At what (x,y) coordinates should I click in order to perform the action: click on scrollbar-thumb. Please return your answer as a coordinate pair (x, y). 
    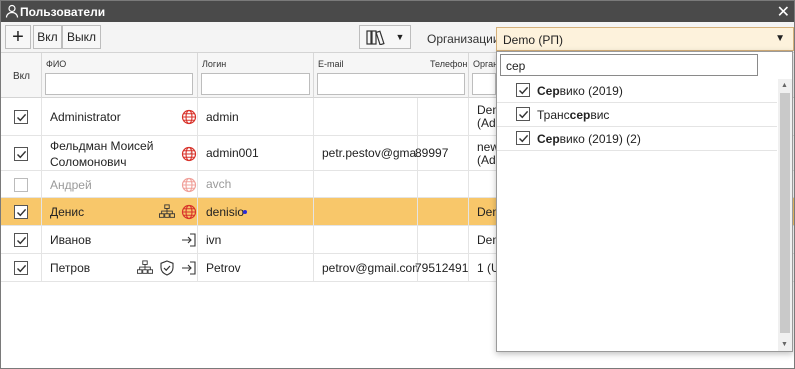
    Looking at the image, I should click on (785, 213).